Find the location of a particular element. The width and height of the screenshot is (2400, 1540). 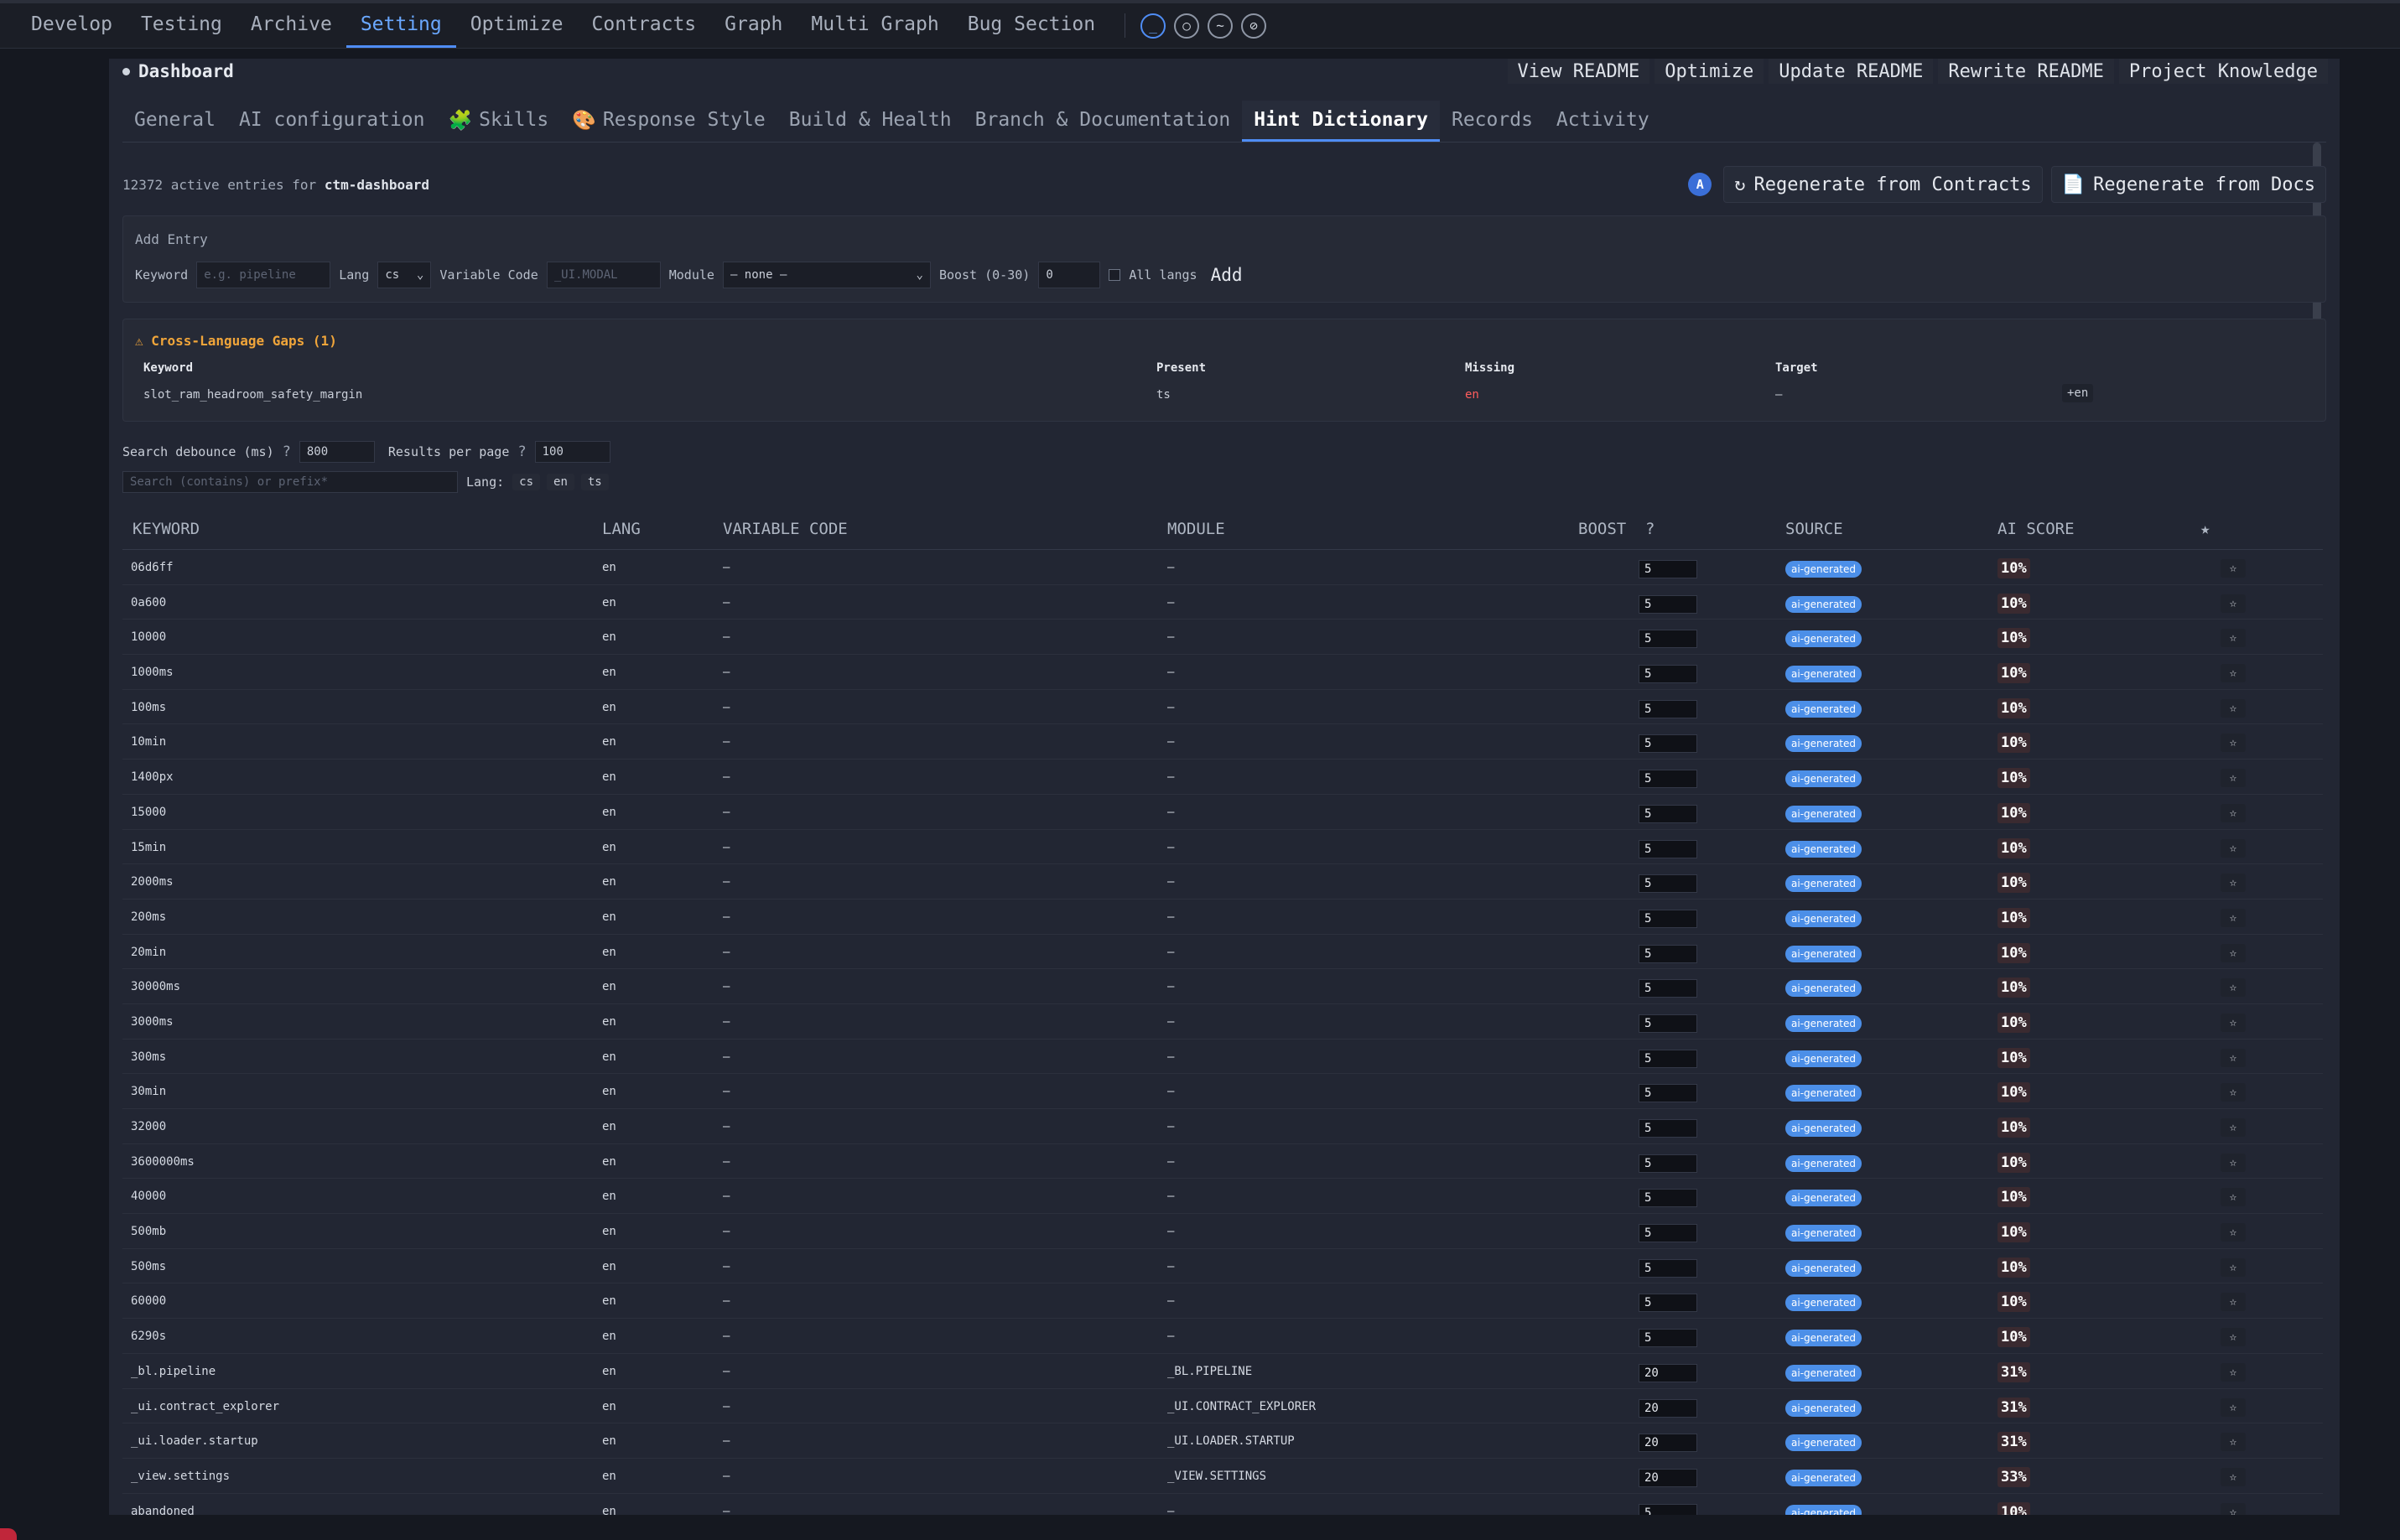

col-keyword: KEYWORD is located at coordinates (166, 529).